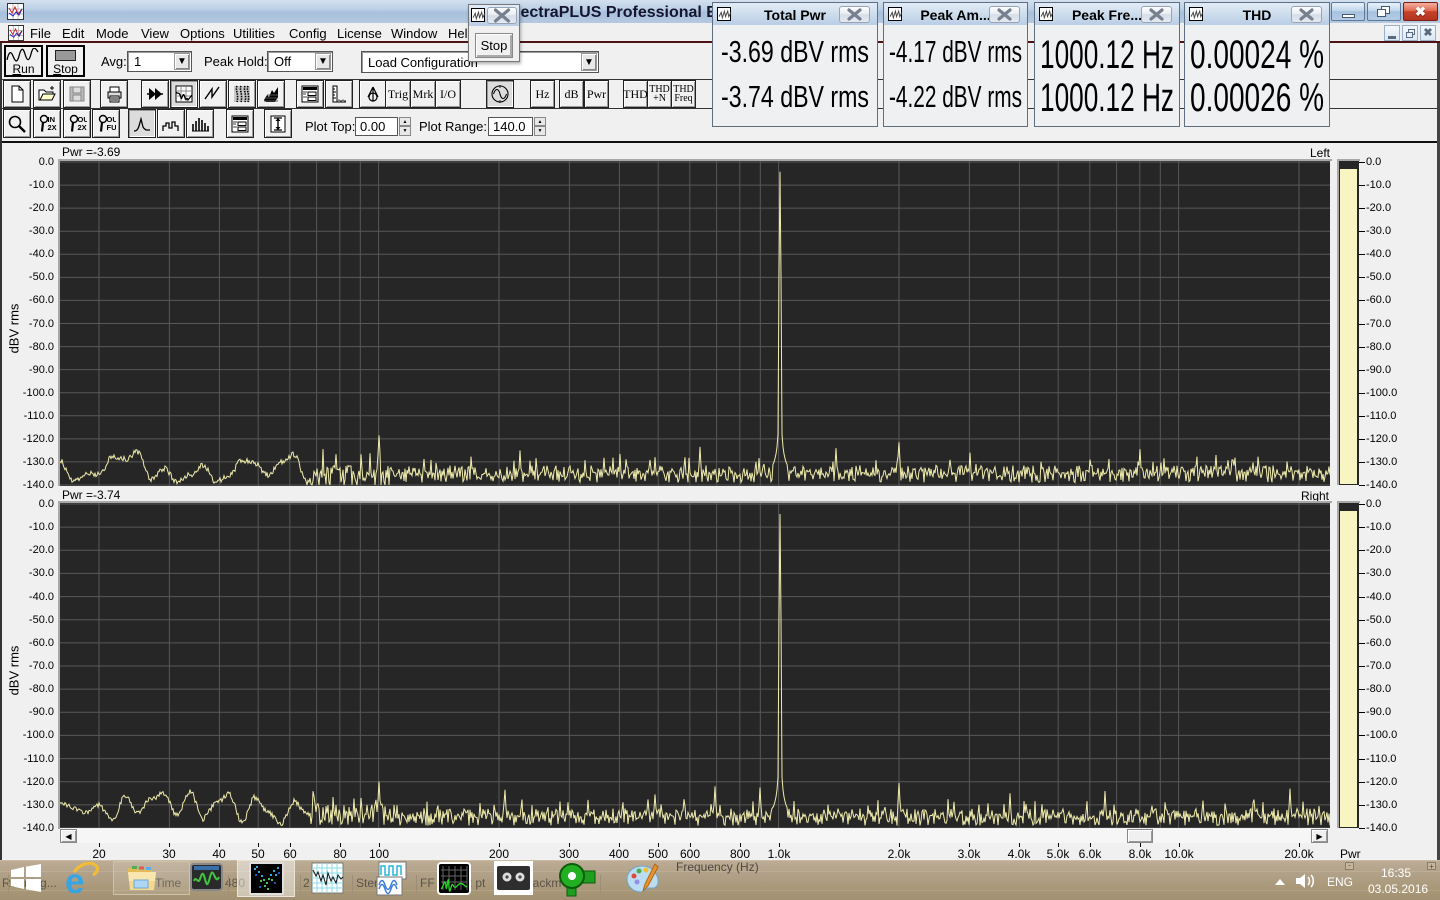 This screenshot has height=900, width=1440. What do you see at coordinates (955, 54) in the screenshot?
I see `svg-text: -4.17 dBV rms` at bounding box center [955, 54].